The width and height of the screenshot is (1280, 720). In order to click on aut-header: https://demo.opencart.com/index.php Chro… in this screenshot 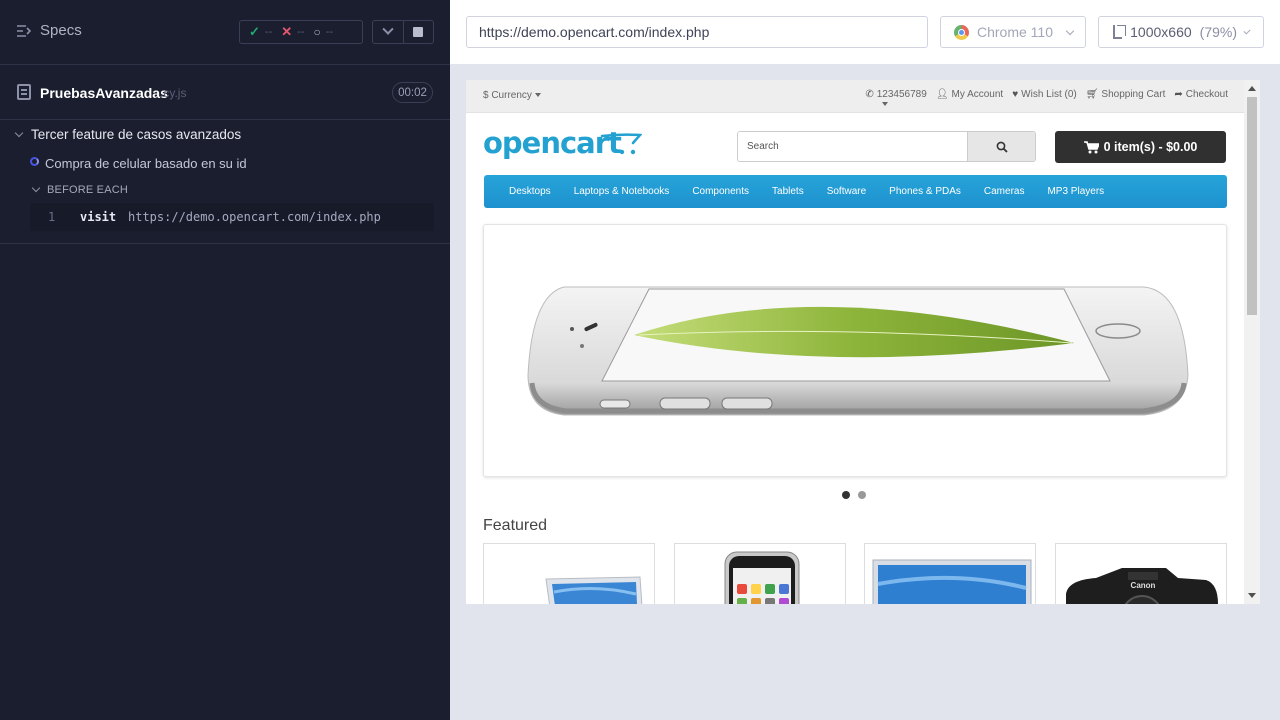, I will do `click(865, 32)`.